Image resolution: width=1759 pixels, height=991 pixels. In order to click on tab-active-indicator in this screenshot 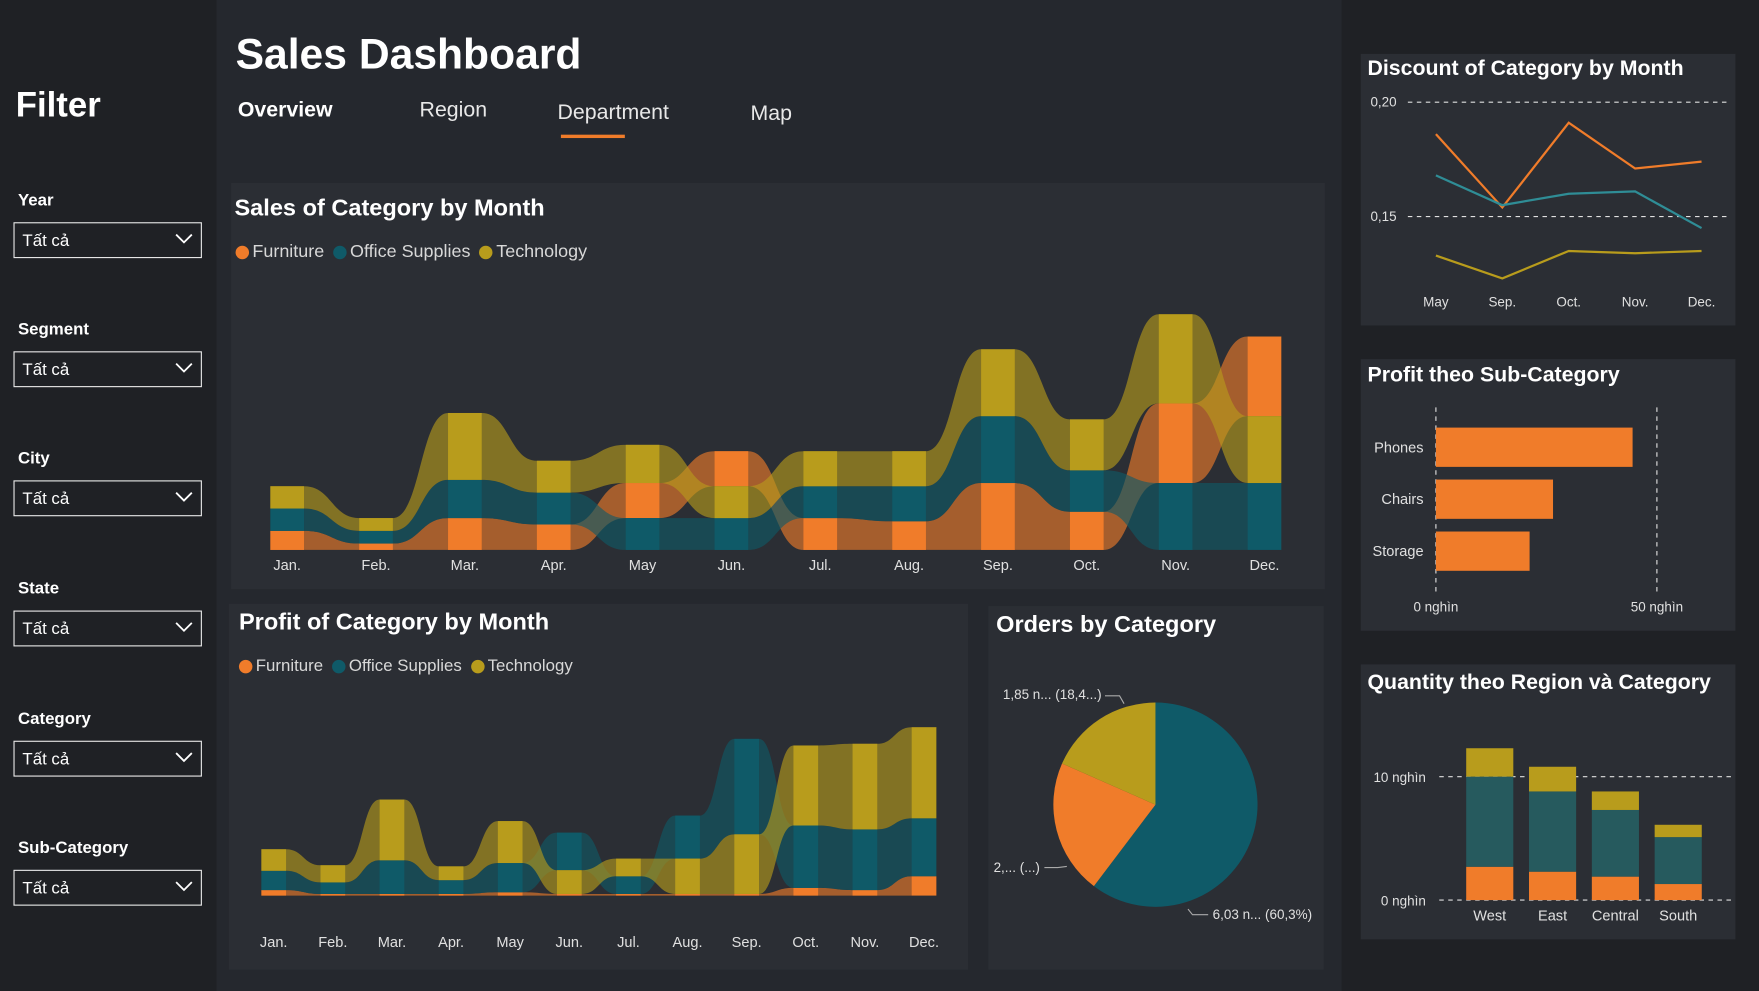, I will do `click(592, 136)`.